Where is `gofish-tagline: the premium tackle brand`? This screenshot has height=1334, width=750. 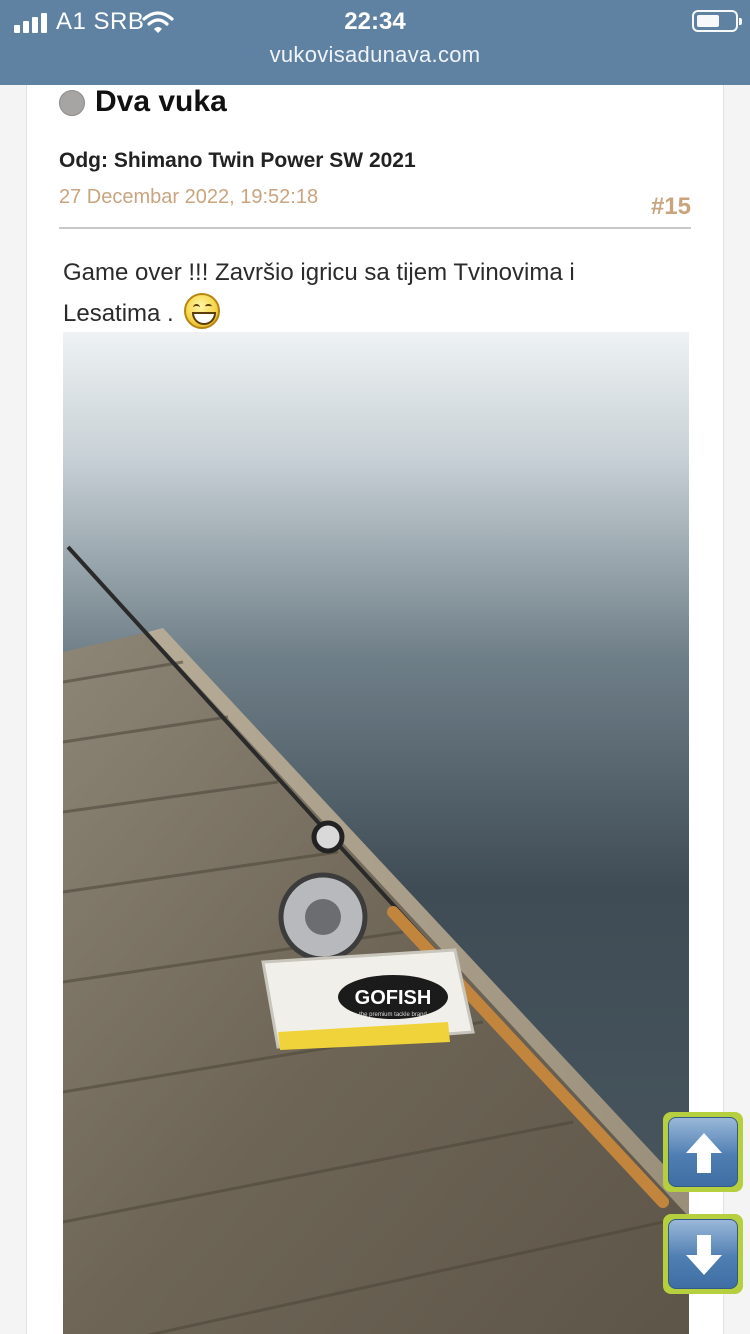
gofish-tagline: the premium tackle brand is located at coordinates (393, 1015).